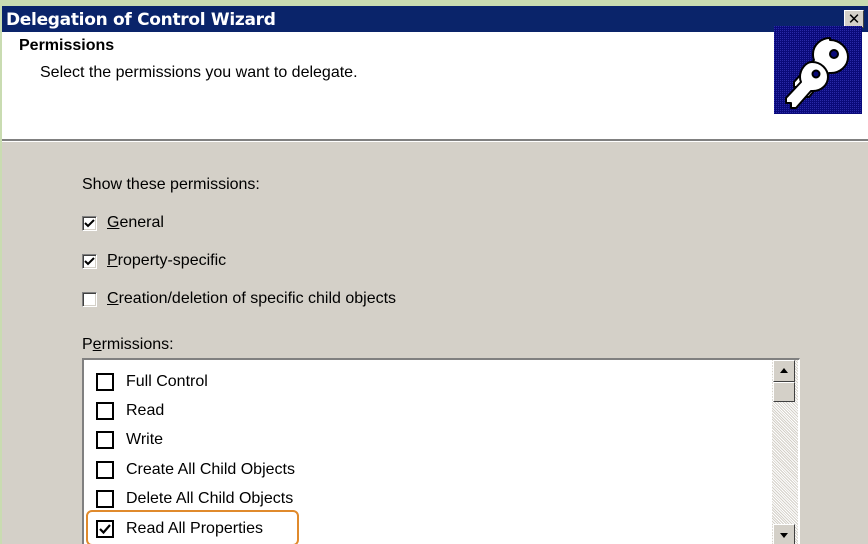  What do you see at coordinates (105, 382) in the screenshot?
I see `full-control-checkbox` at bounding box center [105, 382].